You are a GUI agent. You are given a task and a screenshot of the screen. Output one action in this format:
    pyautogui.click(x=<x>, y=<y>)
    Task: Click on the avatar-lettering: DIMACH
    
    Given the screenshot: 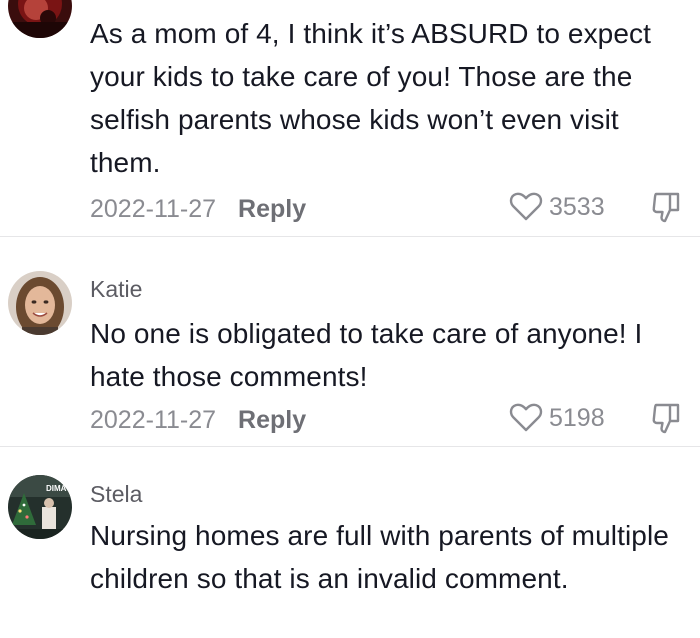 What is the action you would take?
    pyautogui.click(x=59, y=488)
    